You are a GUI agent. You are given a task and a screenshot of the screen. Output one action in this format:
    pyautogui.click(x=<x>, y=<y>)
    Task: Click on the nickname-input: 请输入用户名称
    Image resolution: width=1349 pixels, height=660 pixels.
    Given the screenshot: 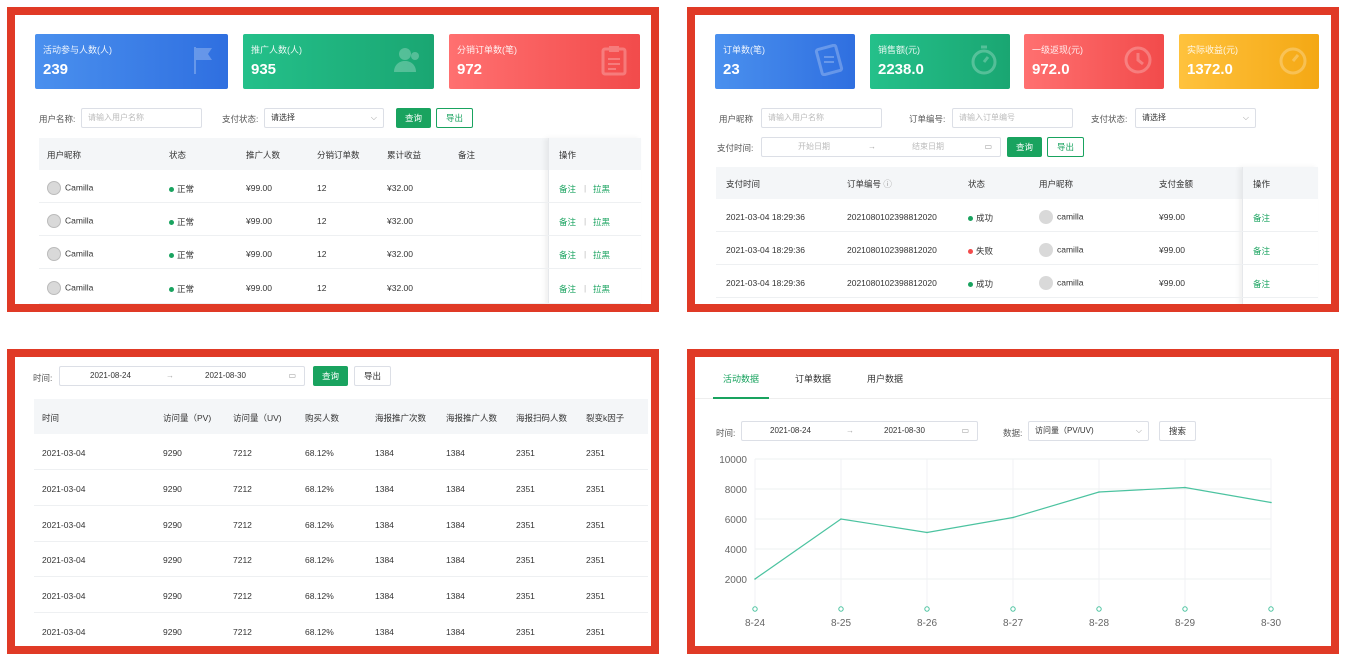 What is the action you would take?
    pyautogui.click(x=821, y=118)
    